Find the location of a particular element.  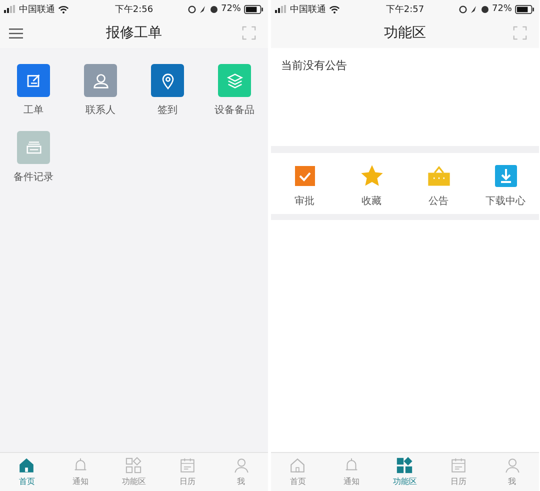

app-label: 工单 is located at coordinates (34, 110).